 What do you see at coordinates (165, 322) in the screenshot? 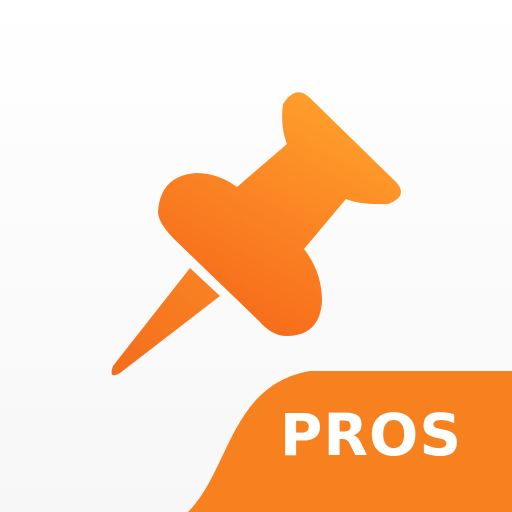
I see `pin-needle` at bounding box center [165, 322].